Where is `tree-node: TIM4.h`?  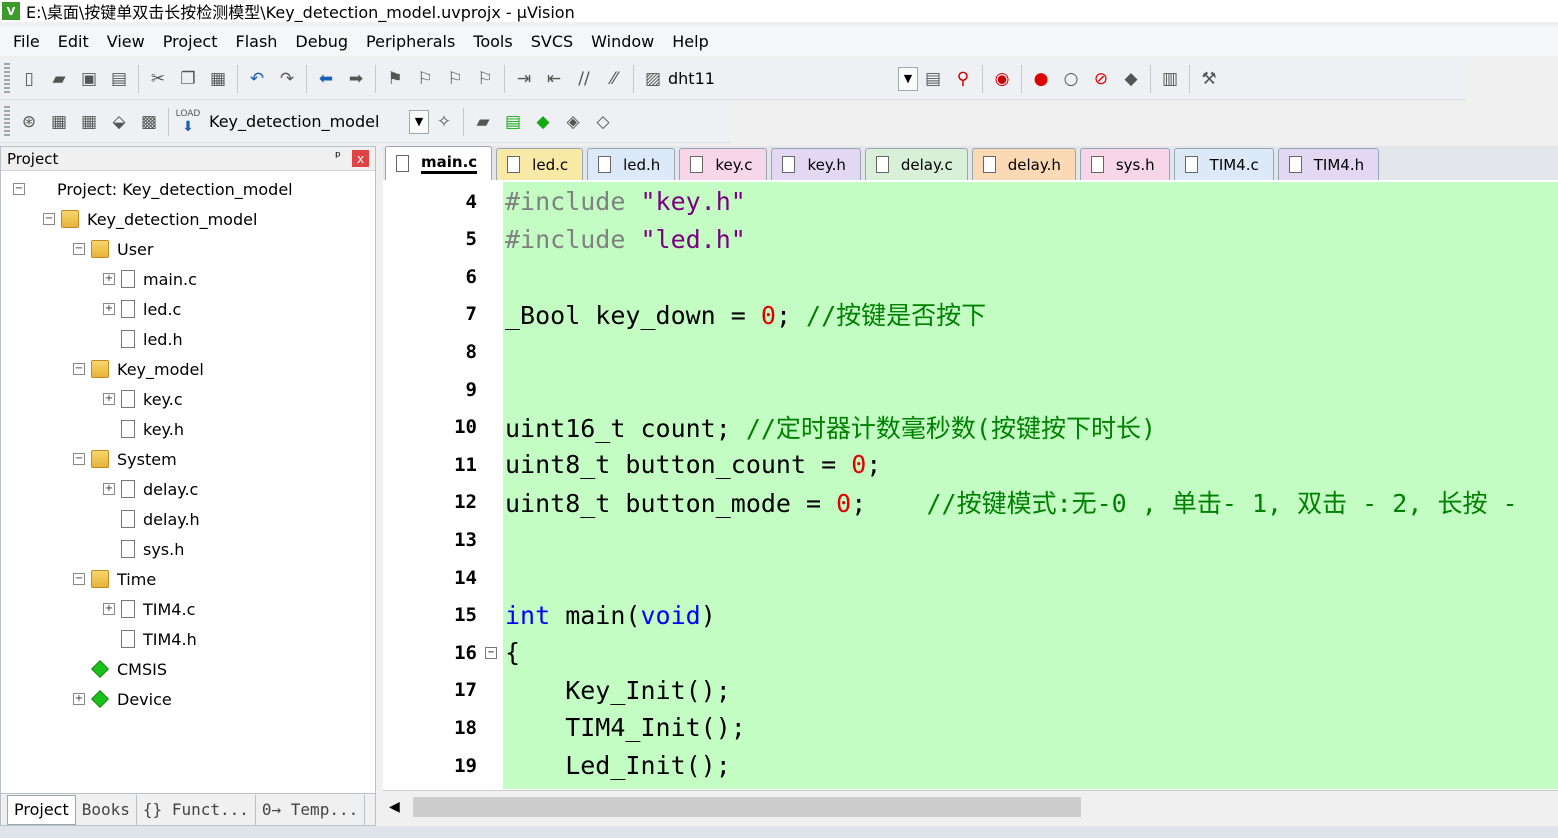
tree-node: TIM4.h is located at coordinates (150, 639).